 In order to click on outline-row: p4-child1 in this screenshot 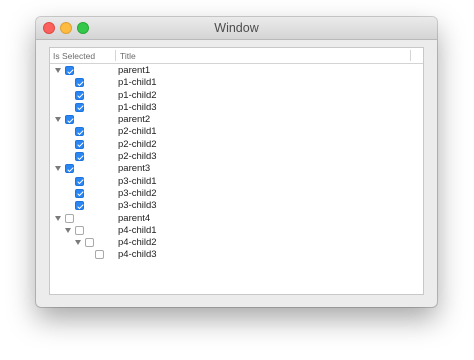, I will do `click(236, 231)`.